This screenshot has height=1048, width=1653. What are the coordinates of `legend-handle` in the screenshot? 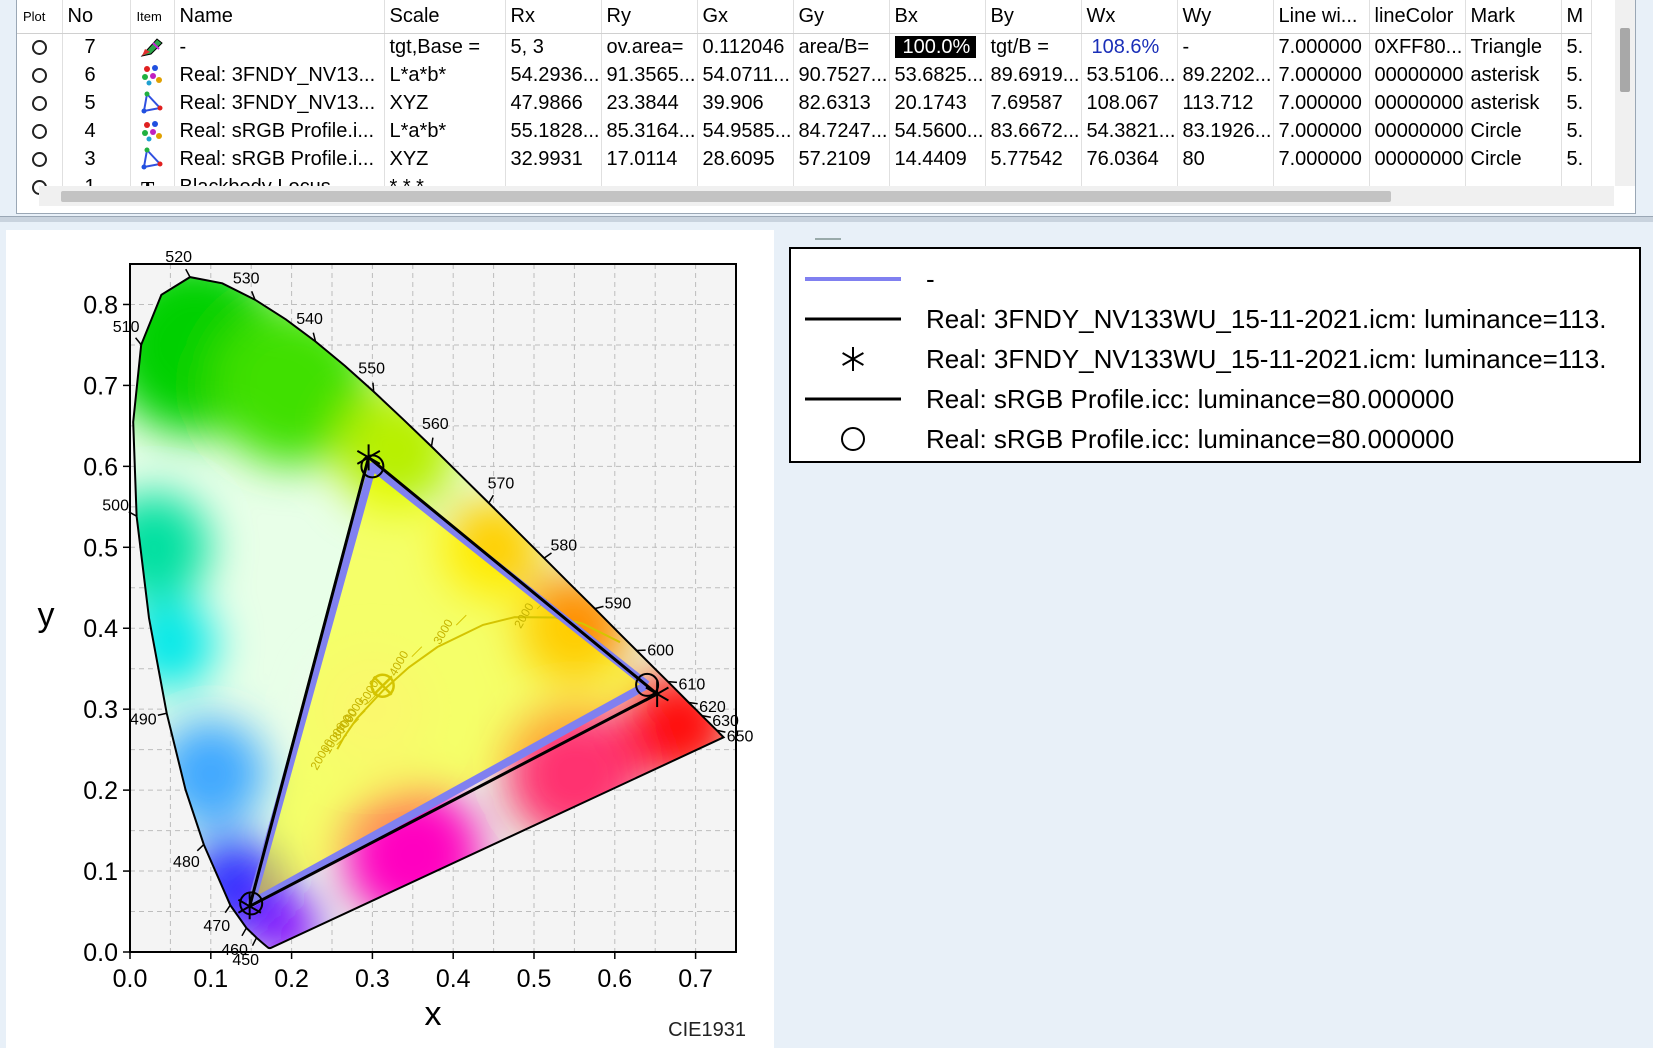 It's located at (828, 239).